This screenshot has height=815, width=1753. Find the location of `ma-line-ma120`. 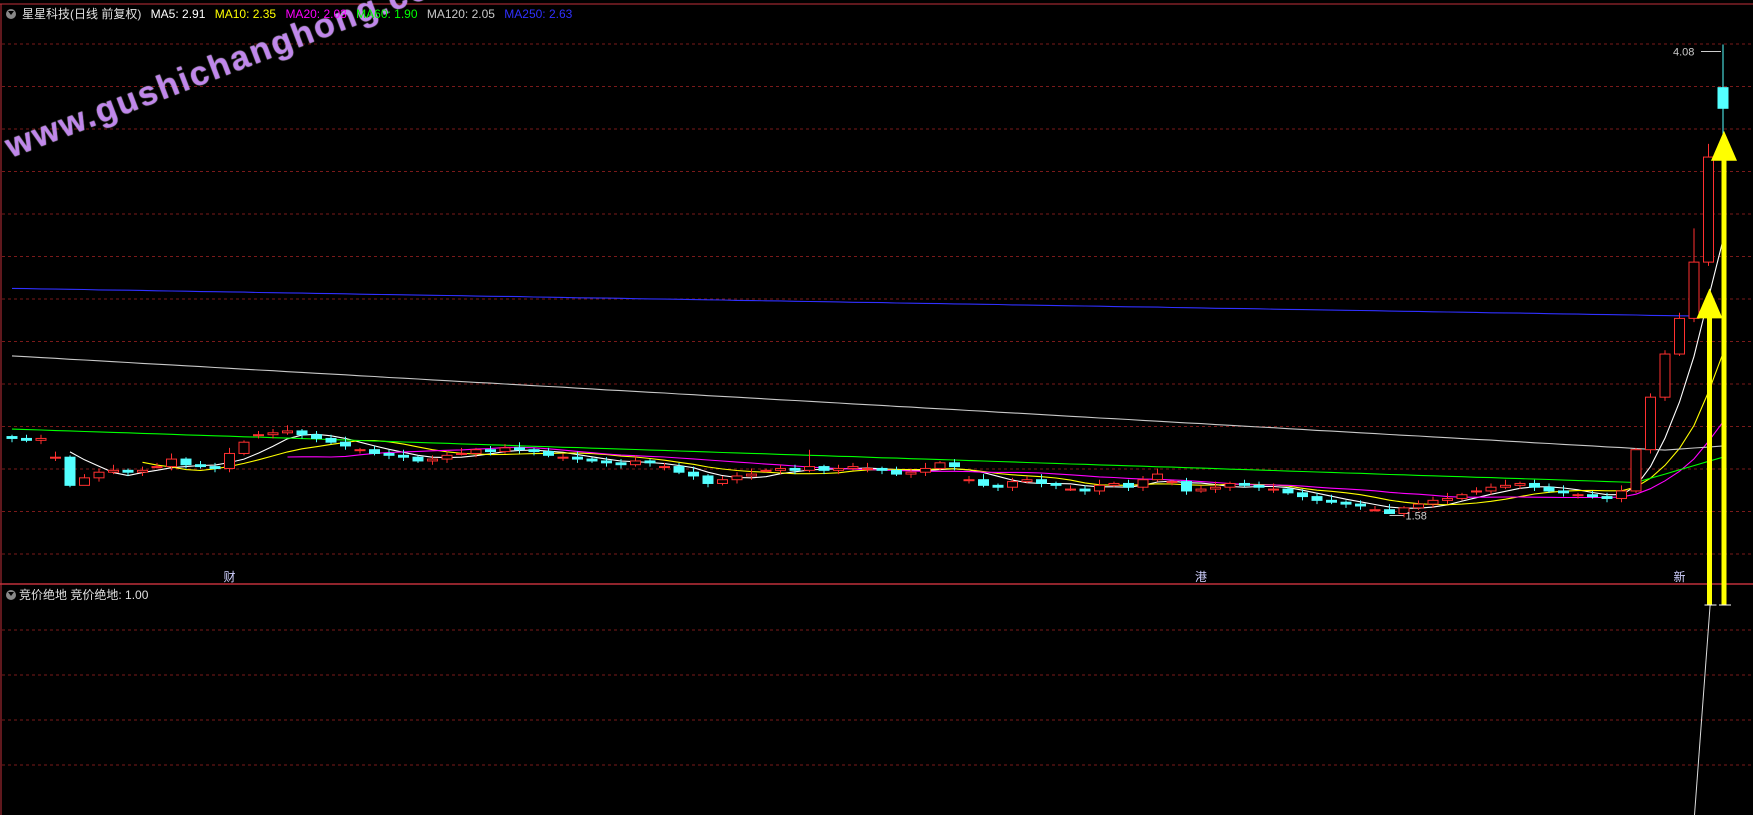

ma-line-ma120 is located at coordinates (867, 403).